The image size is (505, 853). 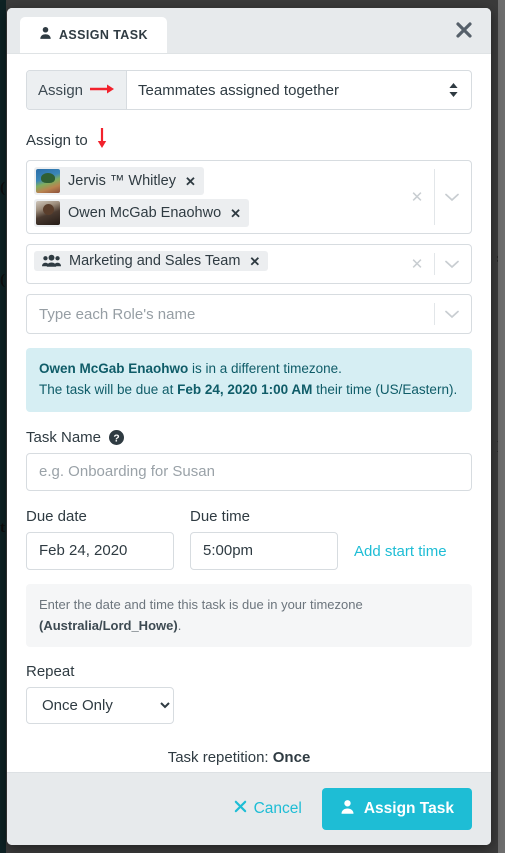 What do you see at coordinates (249, 314) in the screenshot?
I see `assign-to-roles-select: Type each Role's name` at bounding box center [249, 314].